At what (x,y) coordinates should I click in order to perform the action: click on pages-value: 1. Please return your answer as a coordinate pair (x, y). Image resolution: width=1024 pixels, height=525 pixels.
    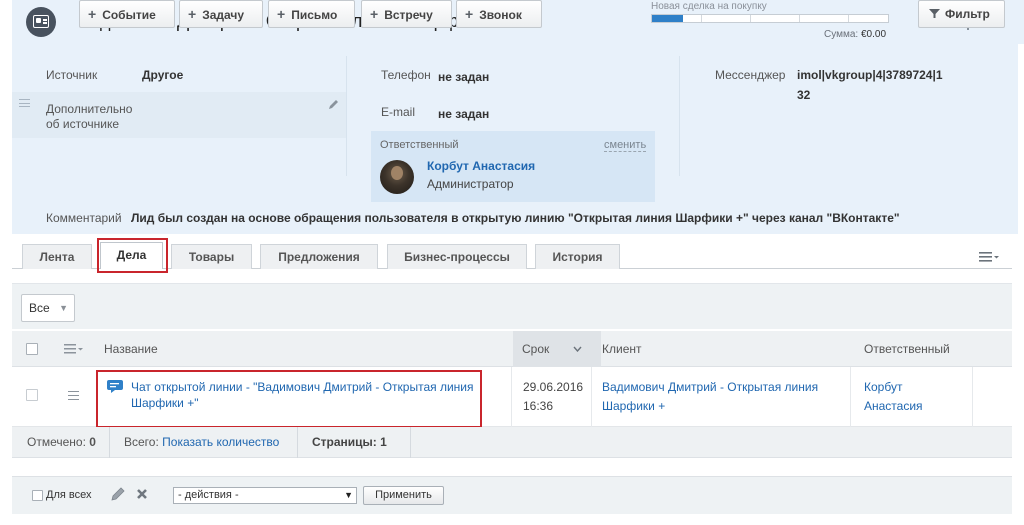
    Looking at the image, I should click on (383, 442).